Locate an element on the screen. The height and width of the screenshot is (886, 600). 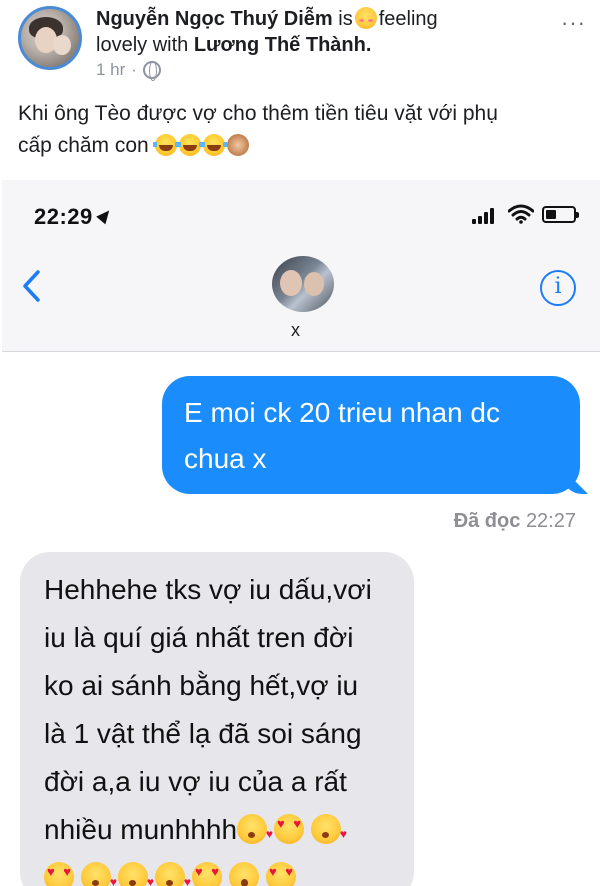
back-chevron-icon is located at coordinates (32, 286).